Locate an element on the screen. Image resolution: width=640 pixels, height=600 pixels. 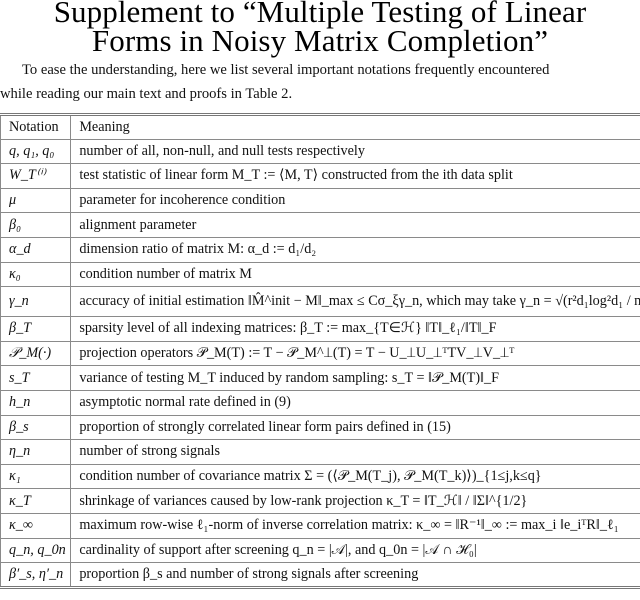
notation-cell: κ_T is located at coordinates (36, 501).